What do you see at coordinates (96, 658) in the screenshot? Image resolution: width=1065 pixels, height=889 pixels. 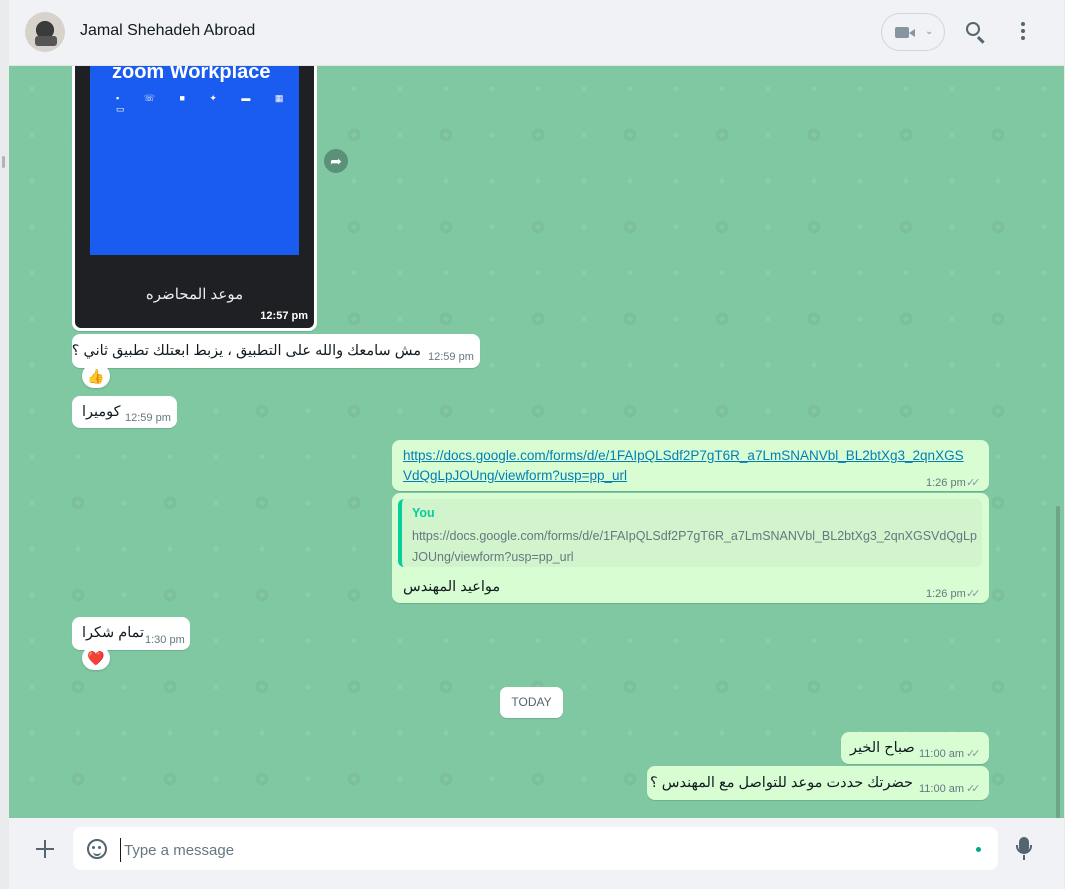 I see `reaction-badge: ❤️` at bounding box center [96, 658].